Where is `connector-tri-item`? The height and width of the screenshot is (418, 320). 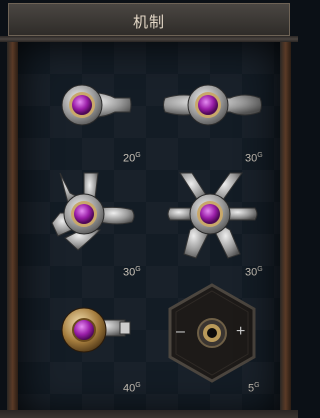
connector-tri-item is located at coordinates (95, 223).